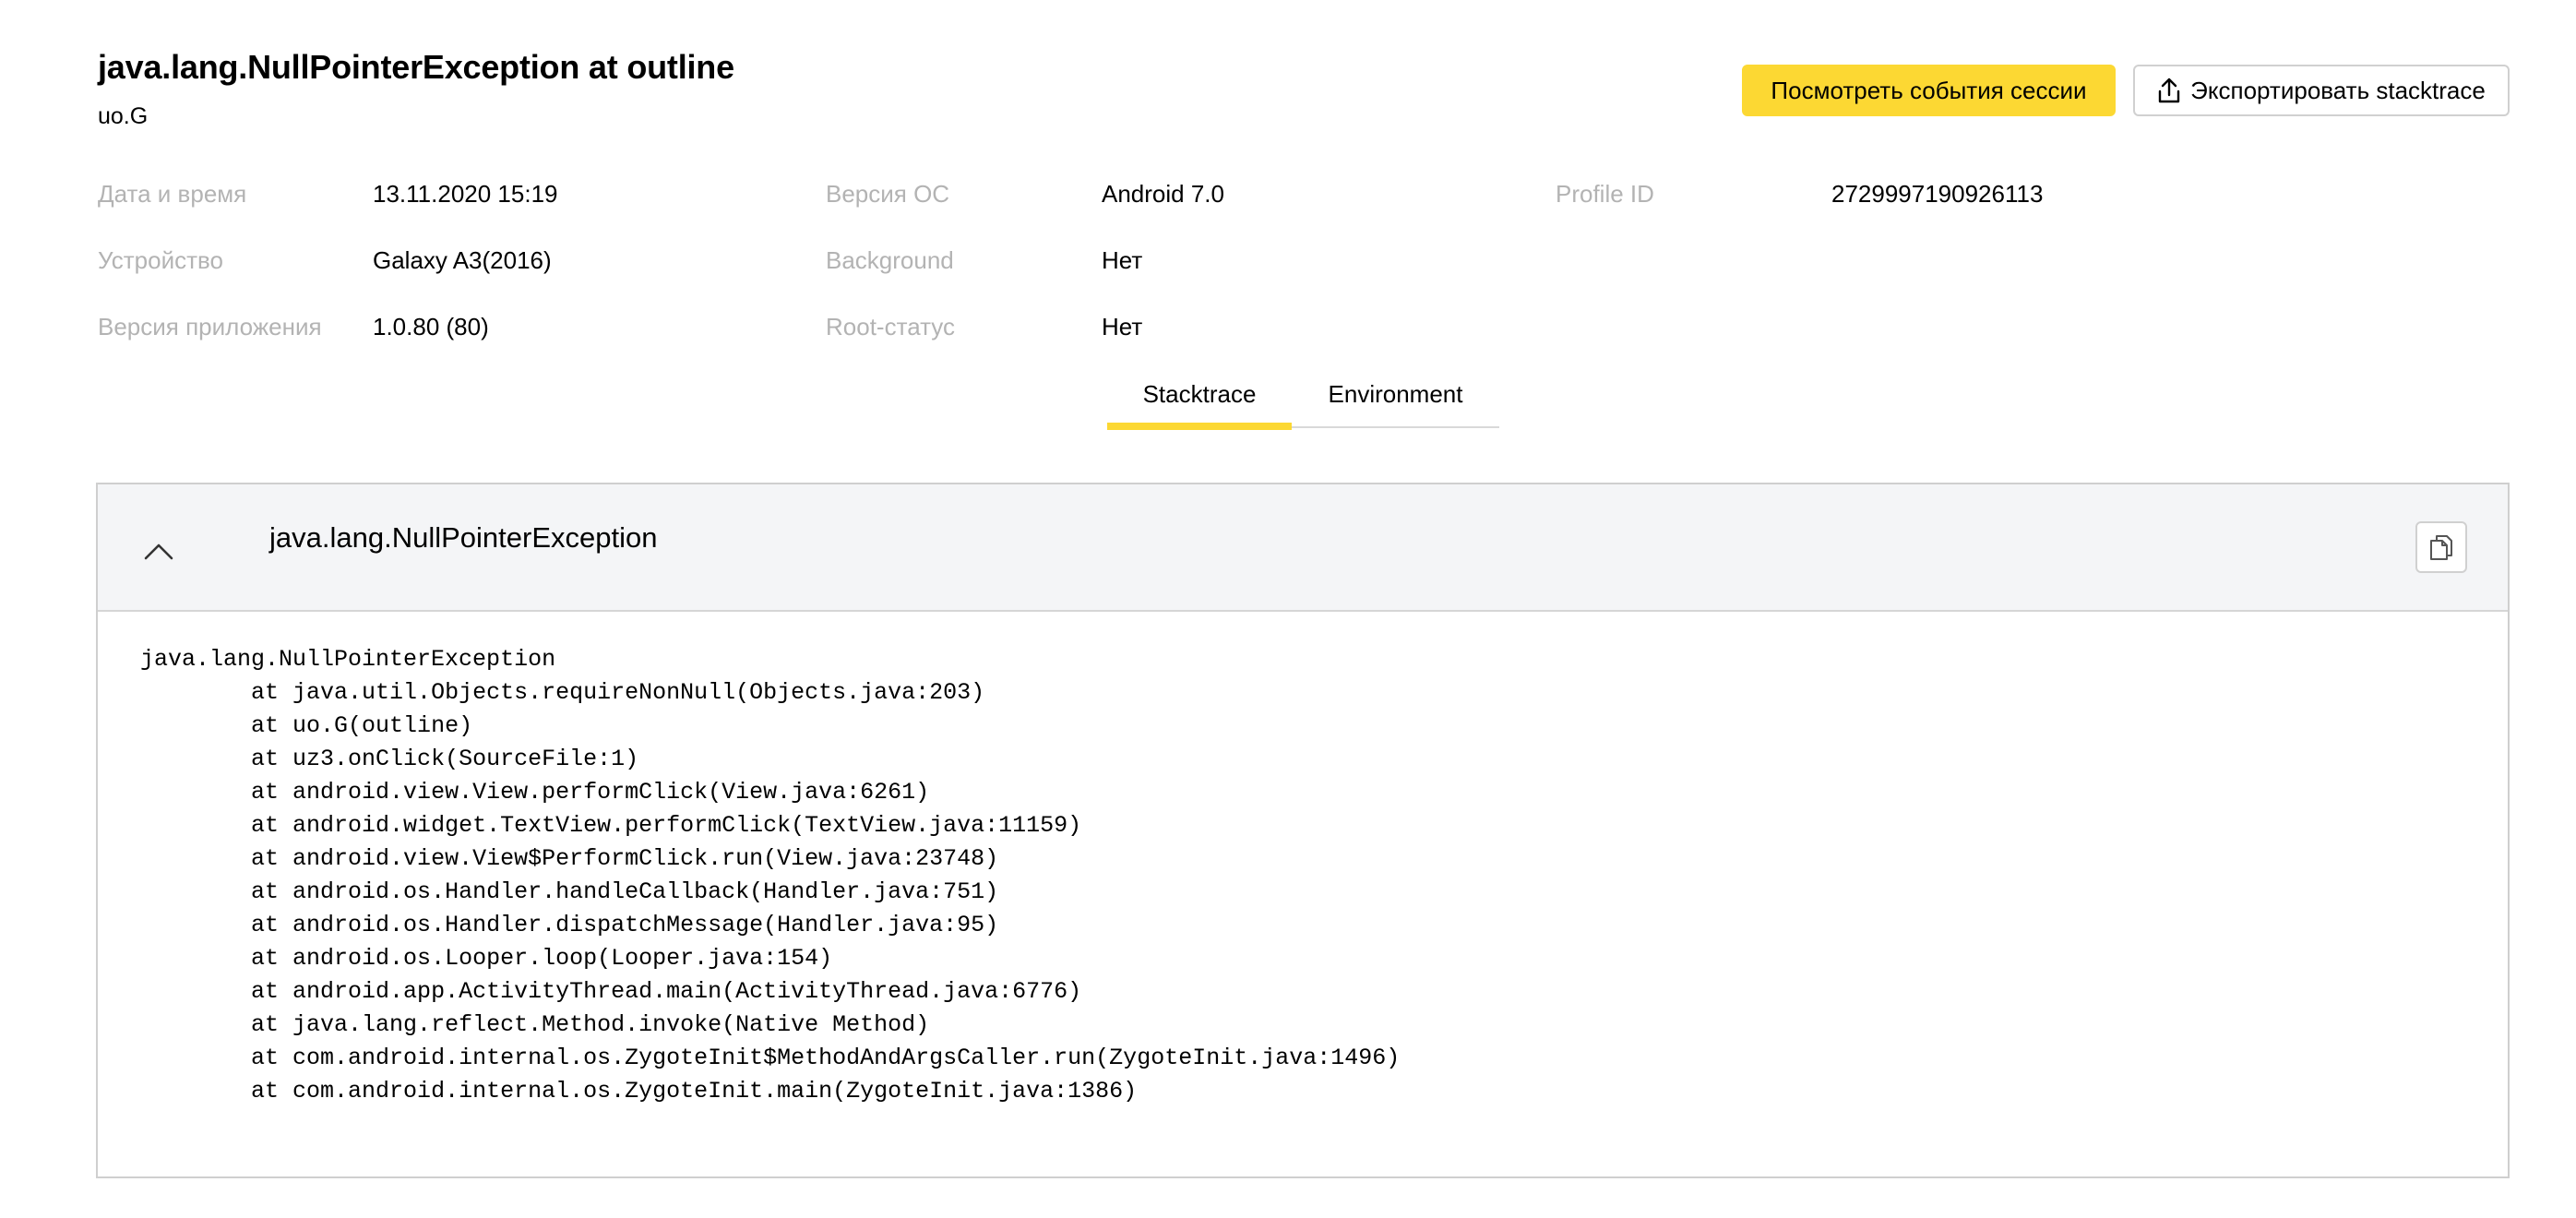 The image size is (2576, 1218). What do you see at coordinates (1122, 260) in the screenshot?
I see `background-value: Нет` at bounding box center [1122, 260].